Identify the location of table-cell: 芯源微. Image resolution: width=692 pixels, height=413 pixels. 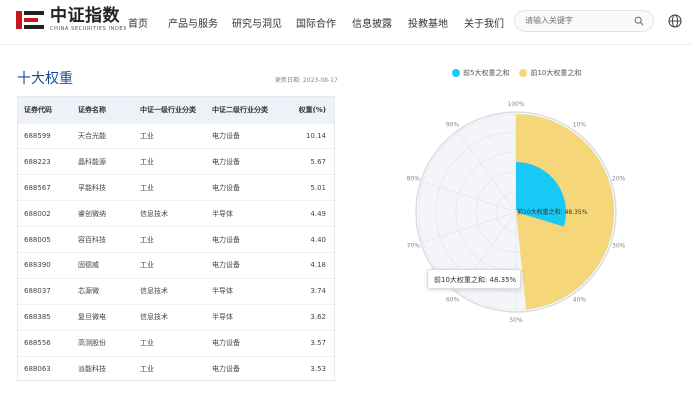
(103, 291).